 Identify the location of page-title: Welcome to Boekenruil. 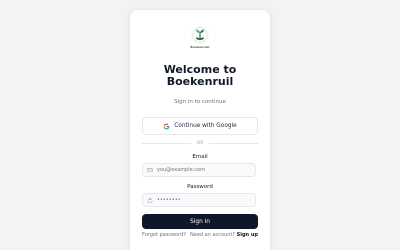
(200, 76).